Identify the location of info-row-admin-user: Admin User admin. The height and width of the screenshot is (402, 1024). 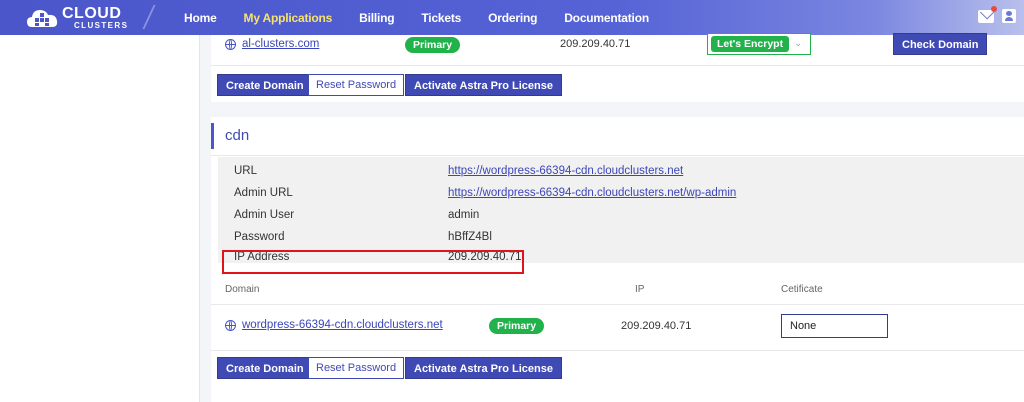
(357, 215).